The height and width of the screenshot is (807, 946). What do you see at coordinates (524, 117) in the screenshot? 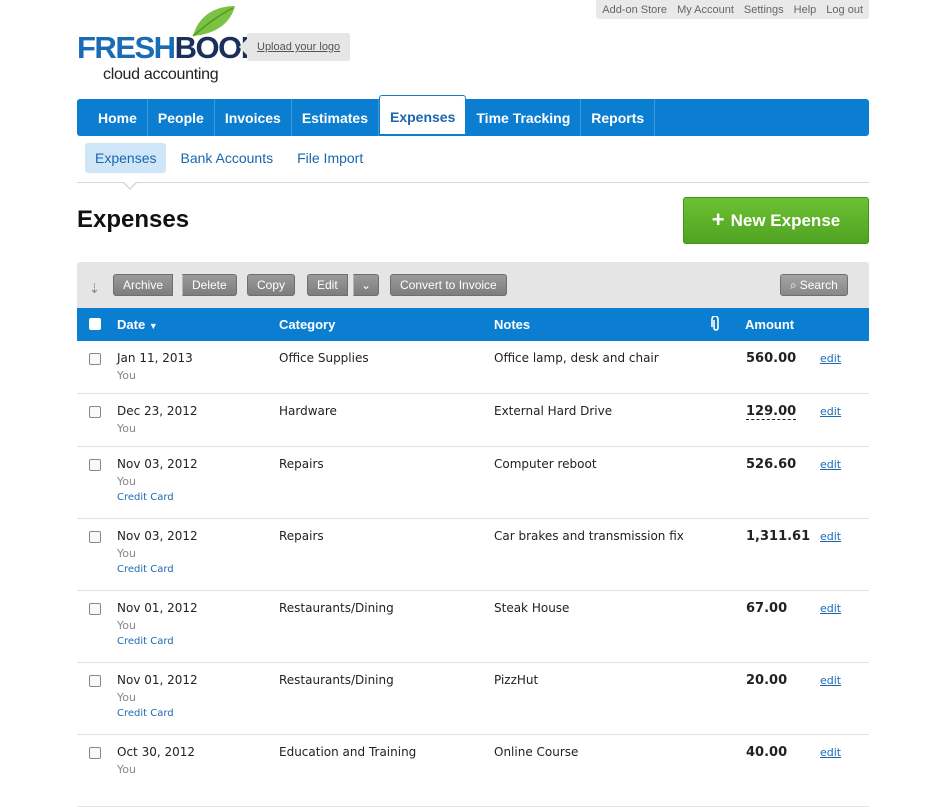
I see `tab-time-tracking: Time Tracking` at bounding box center [524, 117].